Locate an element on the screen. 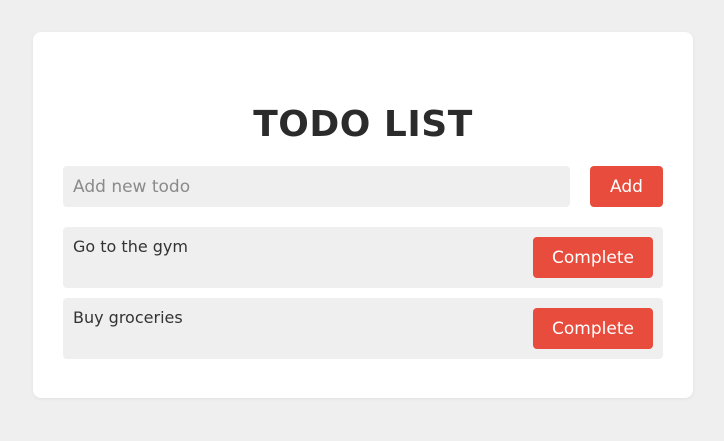  list-item: Go to the gym Complete is located at coordinates (363, 257).